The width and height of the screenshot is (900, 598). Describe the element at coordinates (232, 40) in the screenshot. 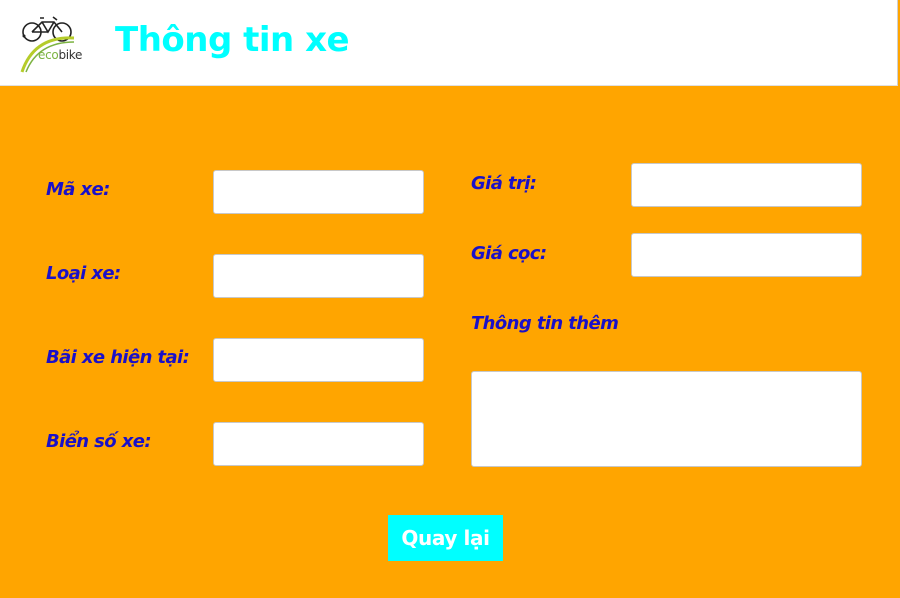

I see `page-title: Thông tin xe` at that location.